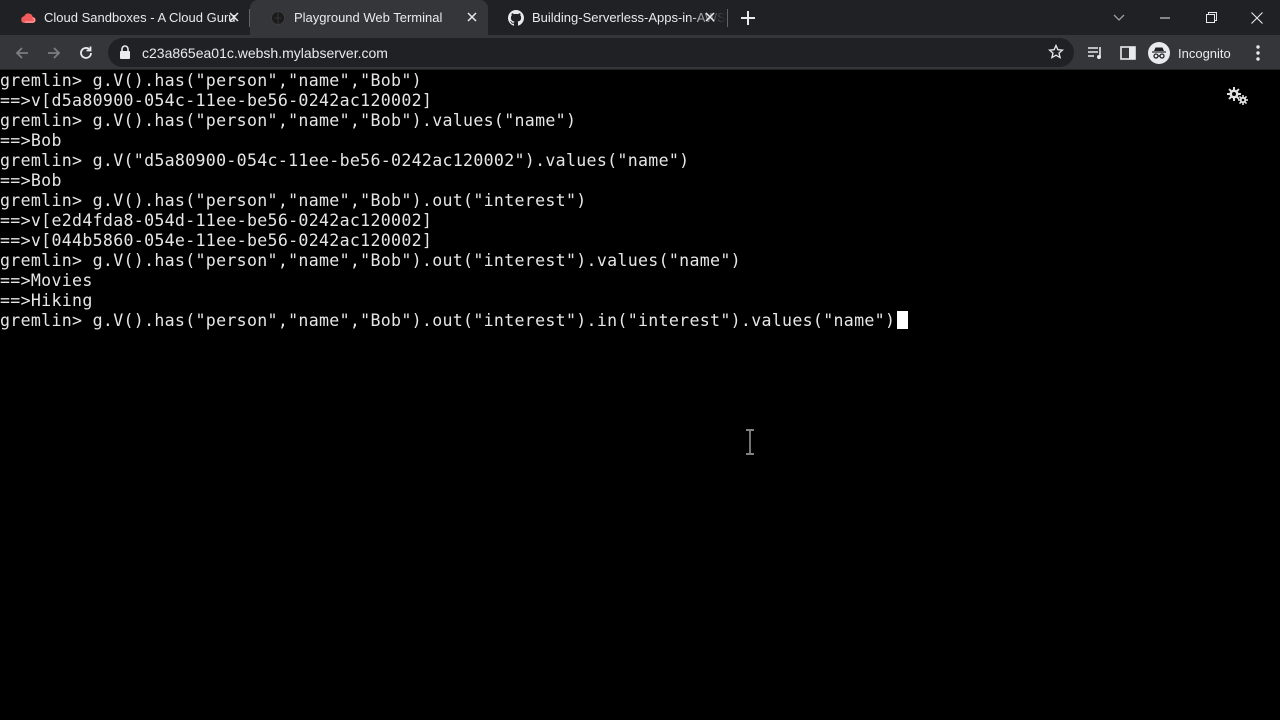 This screenshot has height=720, width=1280. What do you see at coordinates (46, 280) in the screenshot?
I see `terminal-line: ==>Movies` at bounding box center [46, 280].